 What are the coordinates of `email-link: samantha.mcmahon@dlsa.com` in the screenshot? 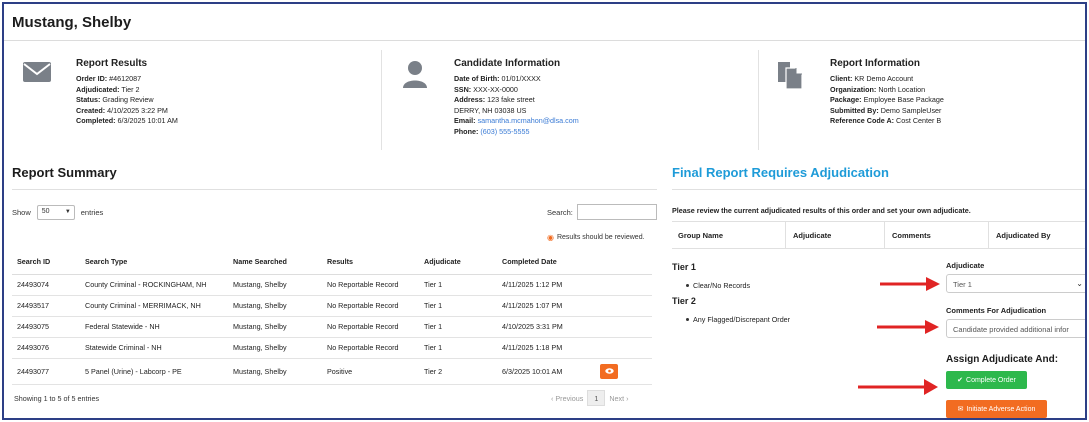 It's located at (527, 120).